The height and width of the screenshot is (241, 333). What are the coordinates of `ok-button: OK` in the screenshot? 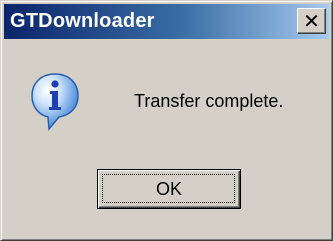 It's located at (169, 189).